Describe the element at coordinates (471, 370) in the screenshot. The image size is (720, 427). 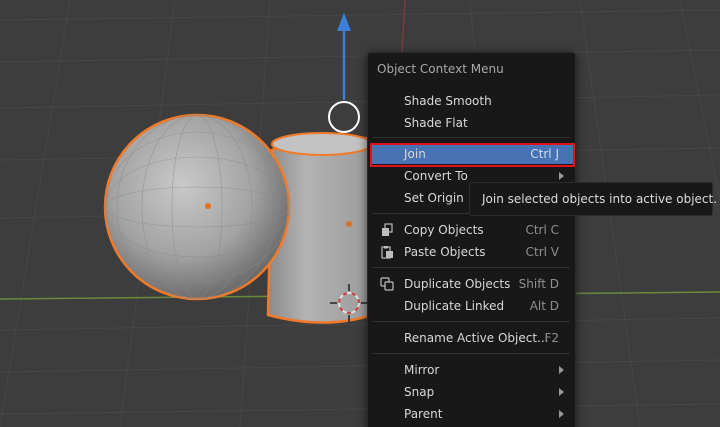
I see `menu-item-mirror: Mirror` at that location.